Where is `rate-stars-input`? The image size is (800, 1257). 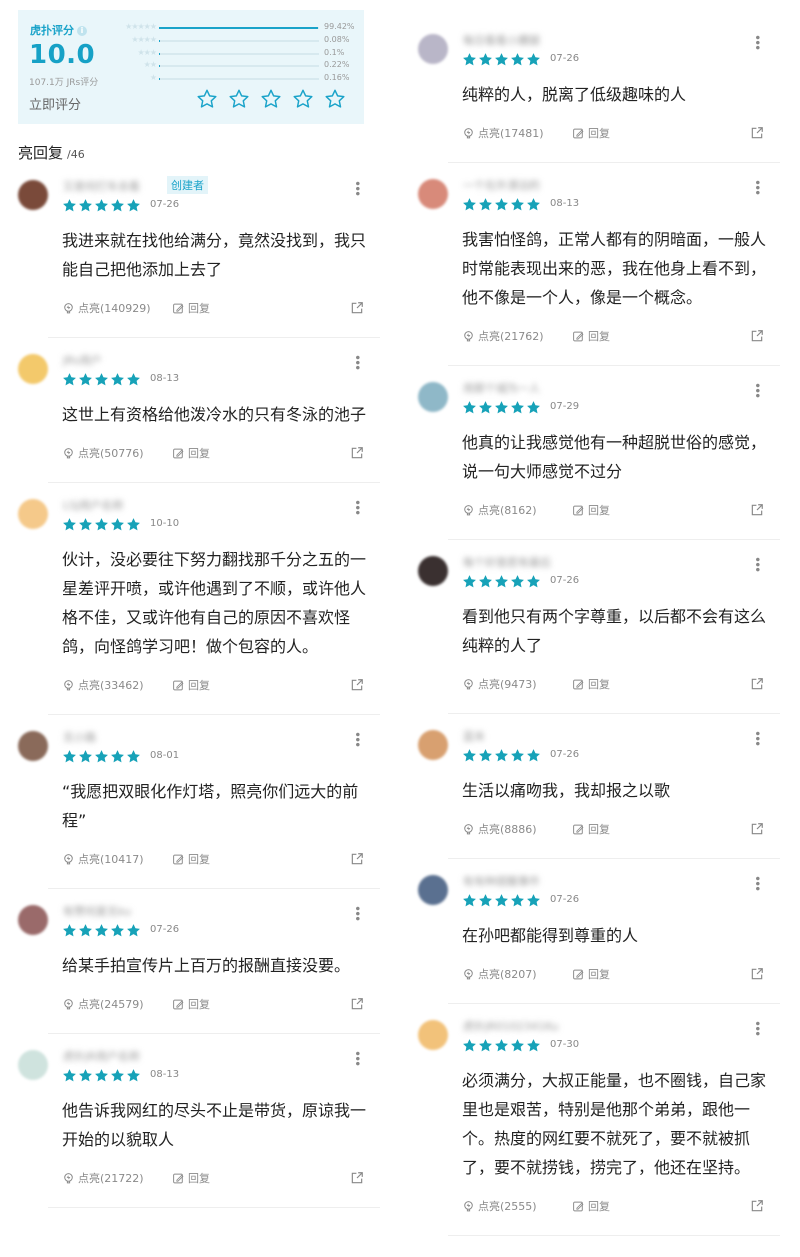 rate-stars-input is located at coordinates (276, 101).